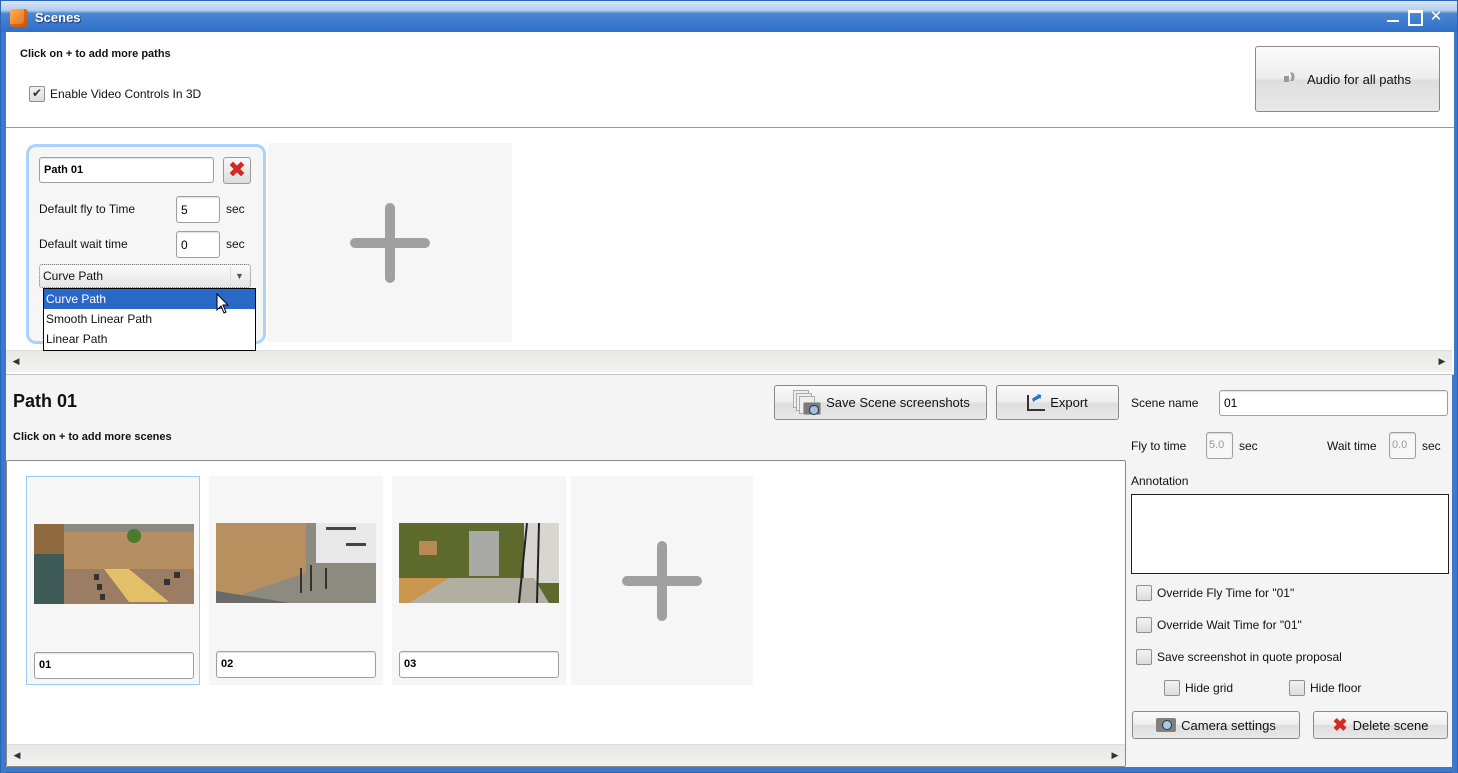 This screenshot has height=773, width=1458. I want to click on scene-card: 03, so click(479, 580).